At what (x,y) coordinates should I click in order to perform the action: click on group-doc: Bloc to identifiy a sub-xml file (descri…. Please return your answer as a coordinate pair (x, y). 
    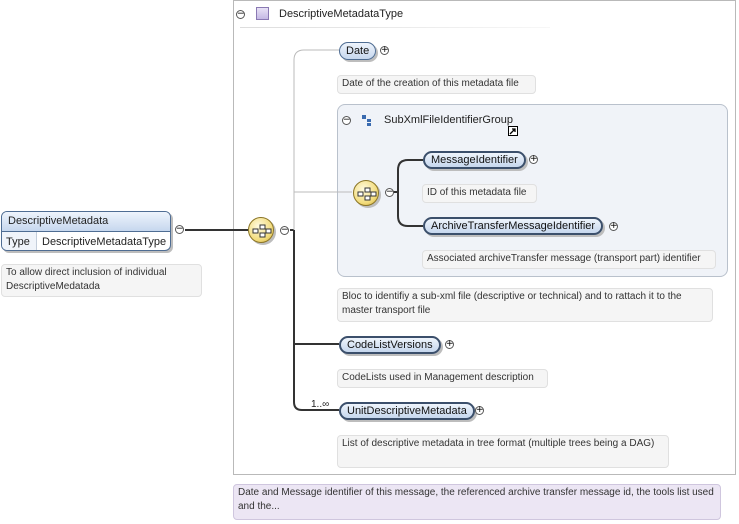
    Looking at the image, I should click on (525, 305).